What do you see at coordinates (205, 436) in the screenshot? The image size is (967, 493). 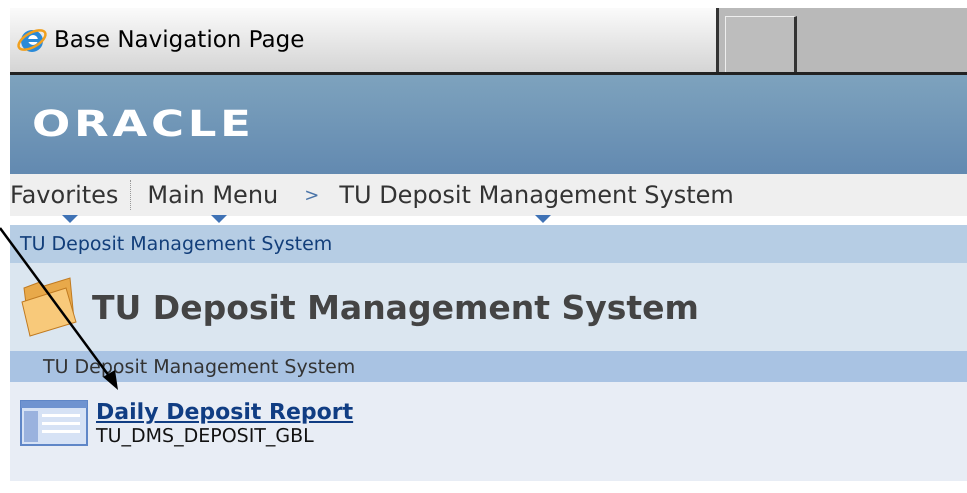 I see `component-code: TU_DMS_DEPOSIT_GBL` at bounding box center [205, 436].